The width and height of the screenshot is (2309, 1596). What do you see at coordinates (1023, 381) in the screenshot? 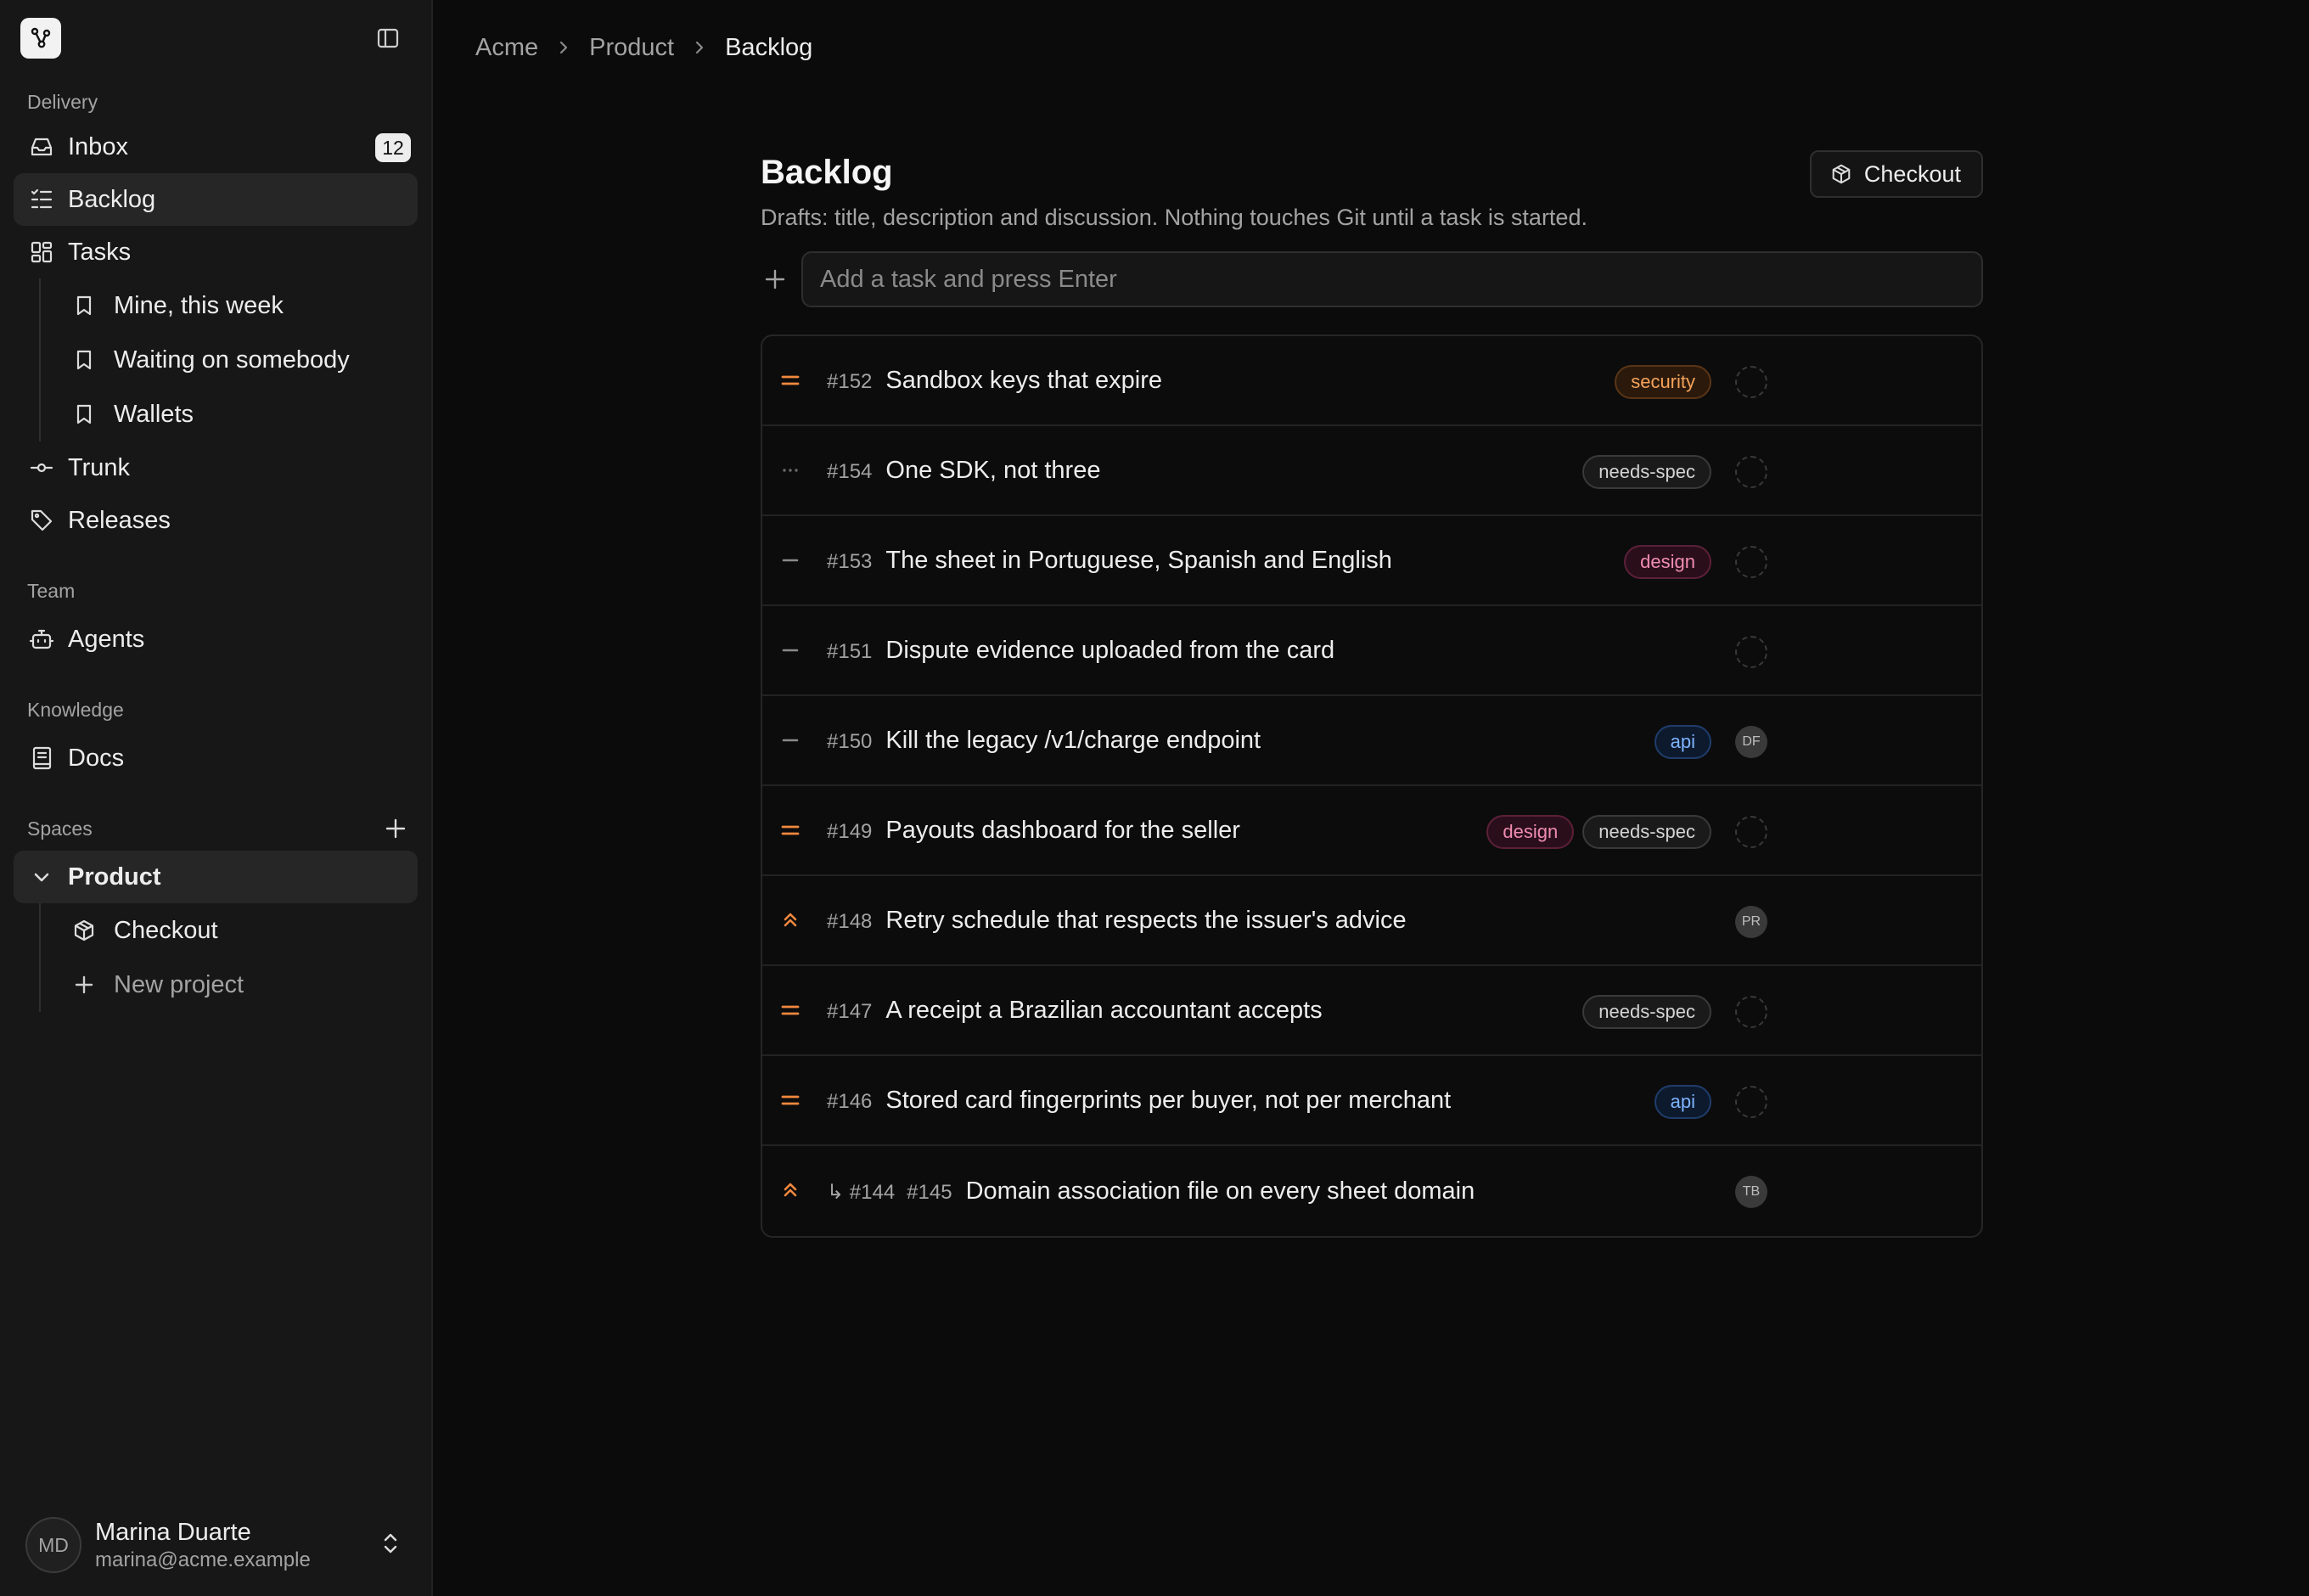
I see `task-title: Sandbox keys that expire` at bounding box center [1023, 381].